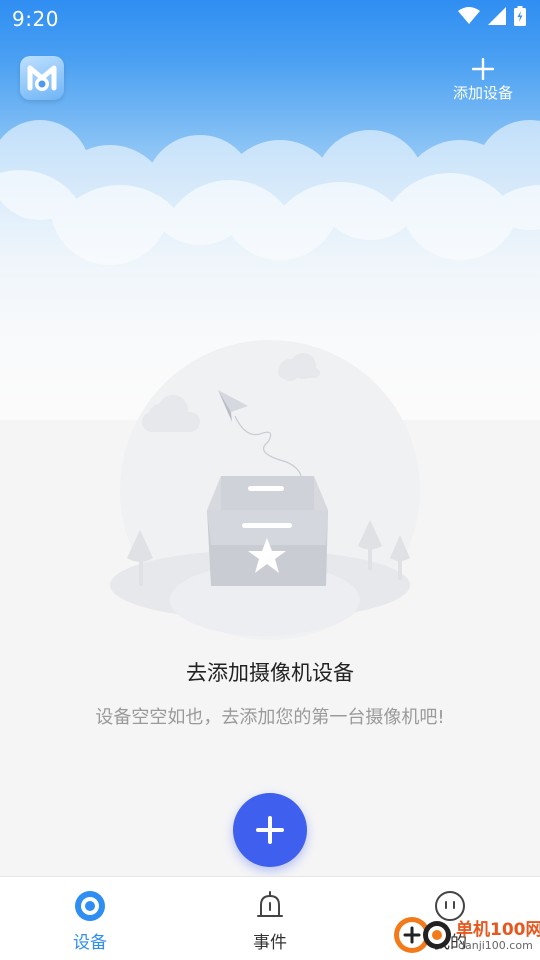 The image size is (540, 960). I want to click on tab-devices-label: 设备, so click(90, 943).